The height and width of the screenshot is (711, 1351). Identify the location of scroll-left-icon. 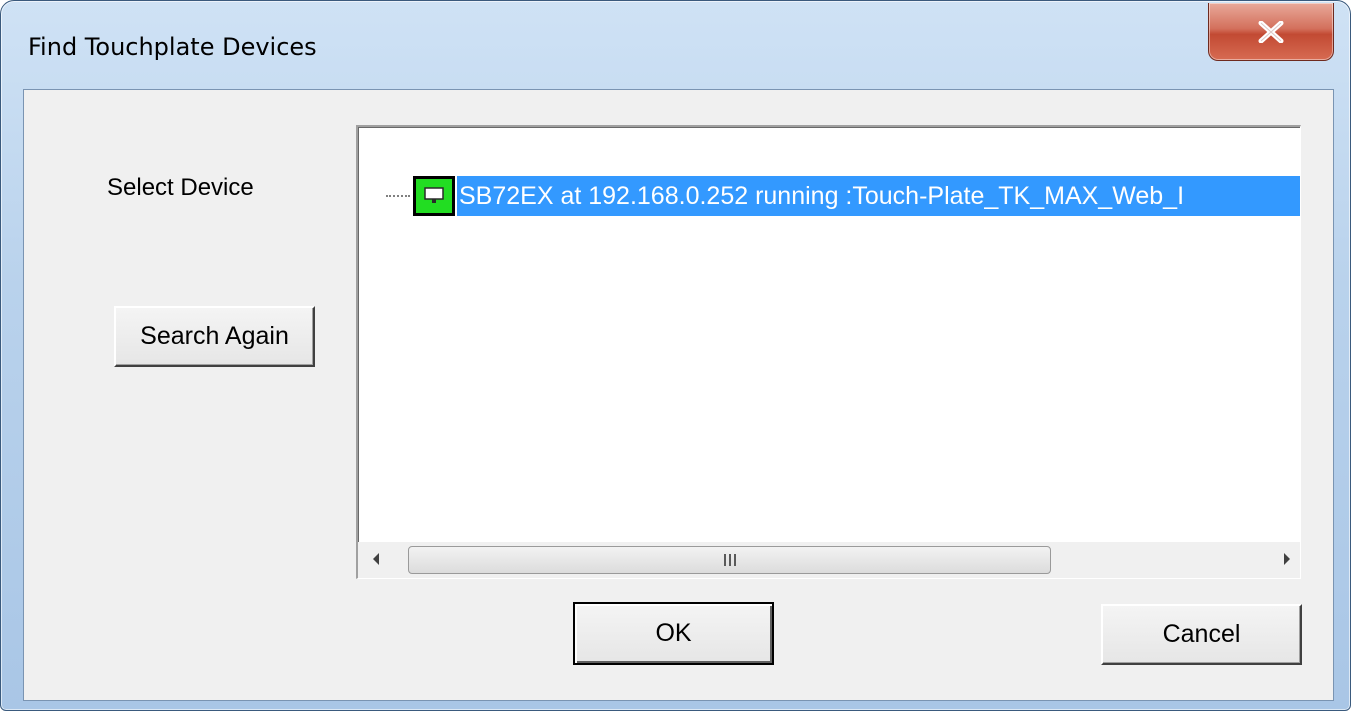
(376, 559).